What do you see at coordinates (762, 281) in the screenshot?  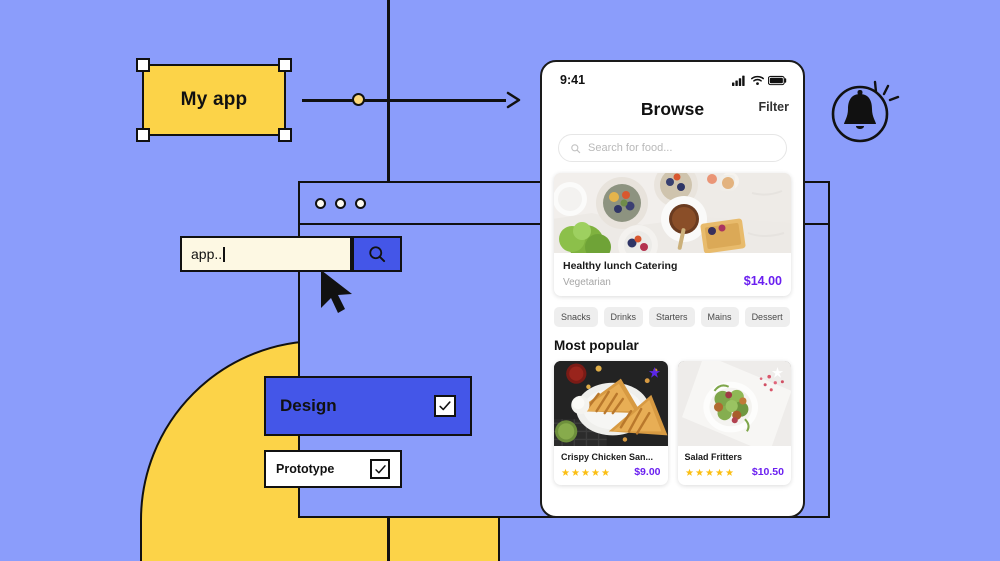 I see `featured-food-price: $14.00` at bounding box center [762, 281].